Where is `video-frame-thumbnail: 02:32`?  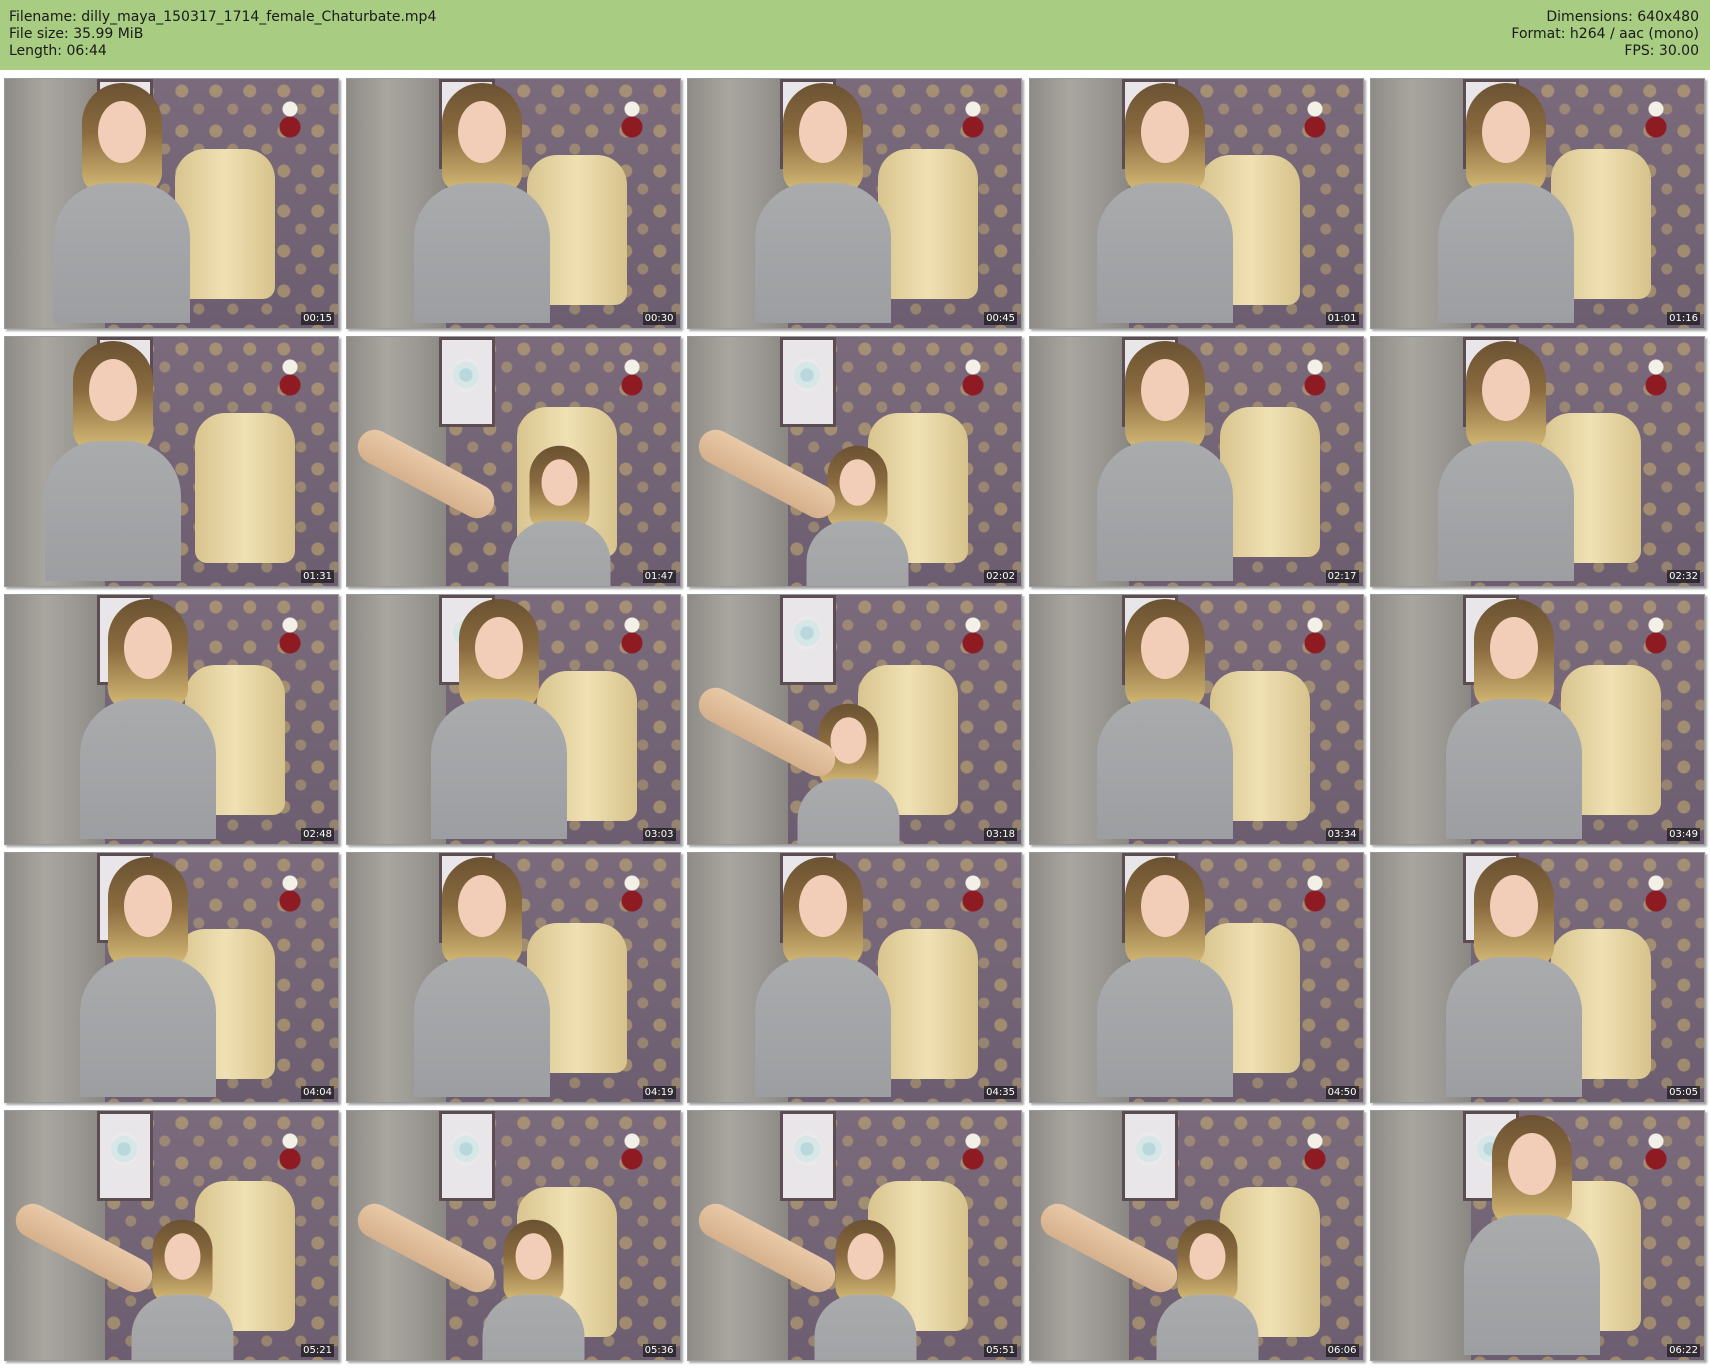 video-frame-thumbnail: 02:32 is located at coordinates (1537, 461).